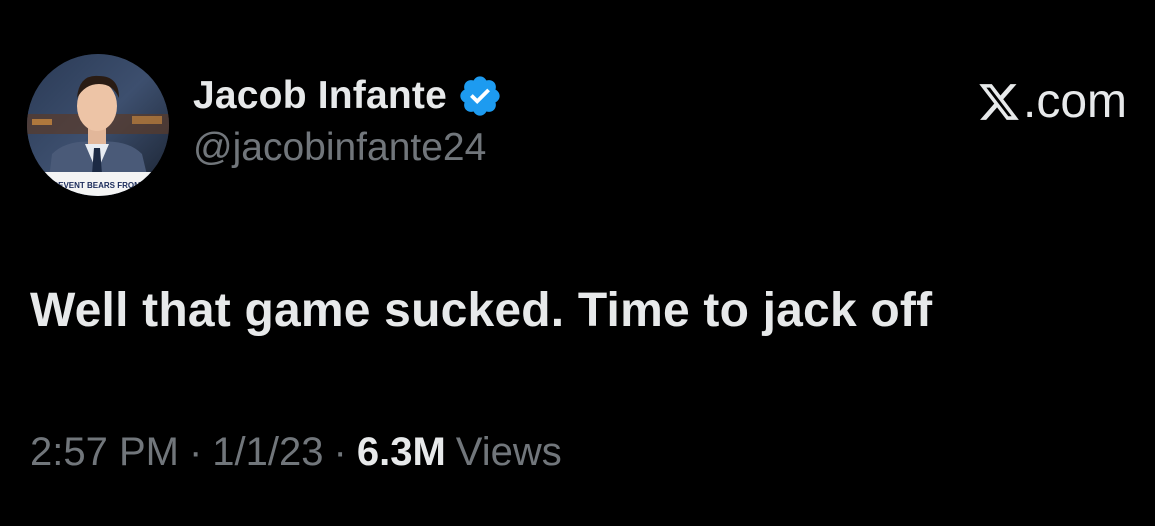  Describe the element at coordinates (104, 452) in the screenshot. I see `tweet-time: 2:57 PM` at that location.